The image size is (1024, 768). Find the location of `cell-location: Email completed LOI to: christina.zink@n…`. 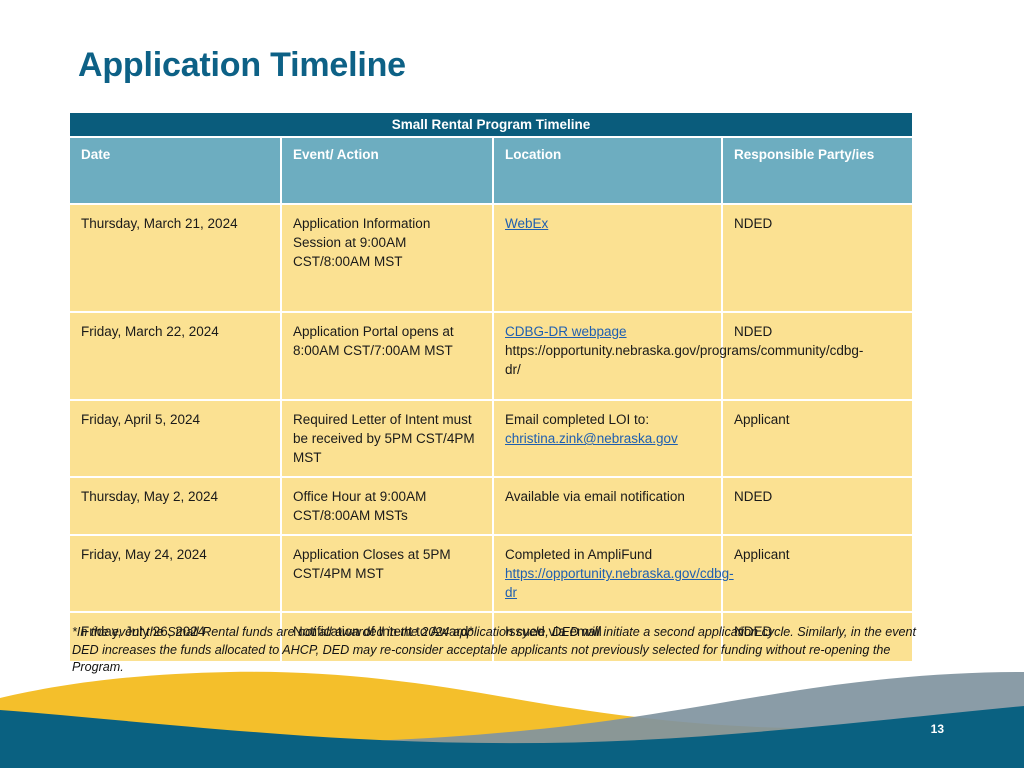

cell-location: Email completed LOI to: christina.zink@n… is located at coordinates (608, 439).